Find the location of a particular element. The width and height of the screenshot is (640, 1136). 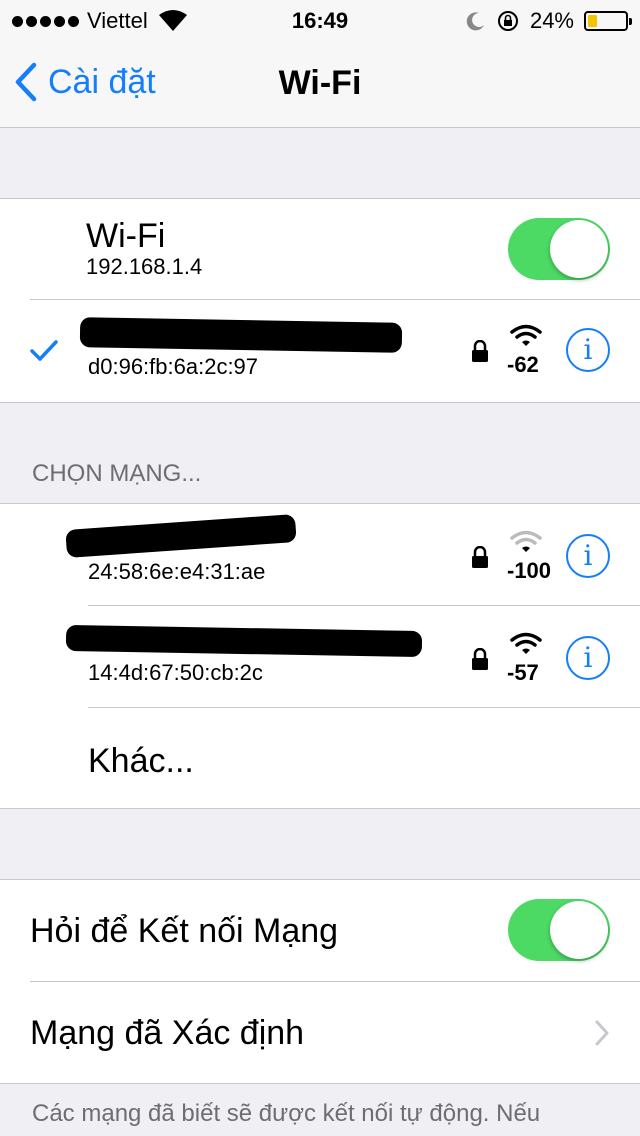

wifi-ip-address: 192.168.1.4 is located at coordinates (144, 266).